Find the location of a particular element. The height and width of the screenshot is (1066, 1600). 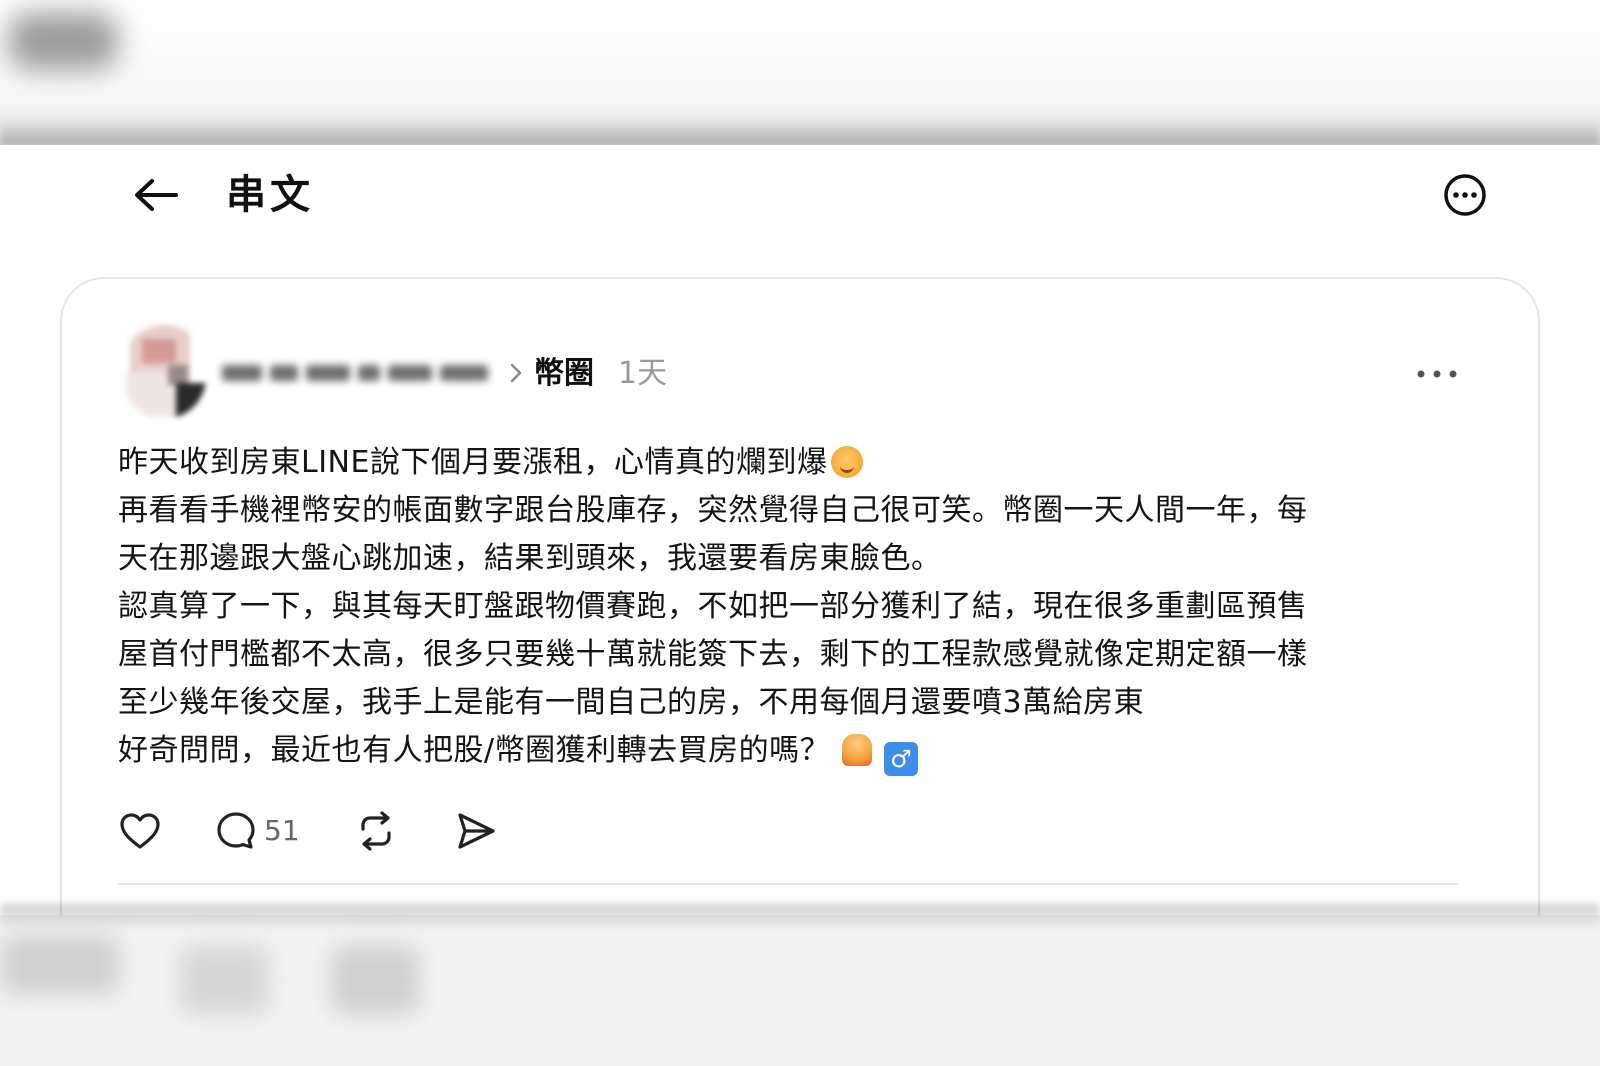

share-button is located at coordinates (476, 831).